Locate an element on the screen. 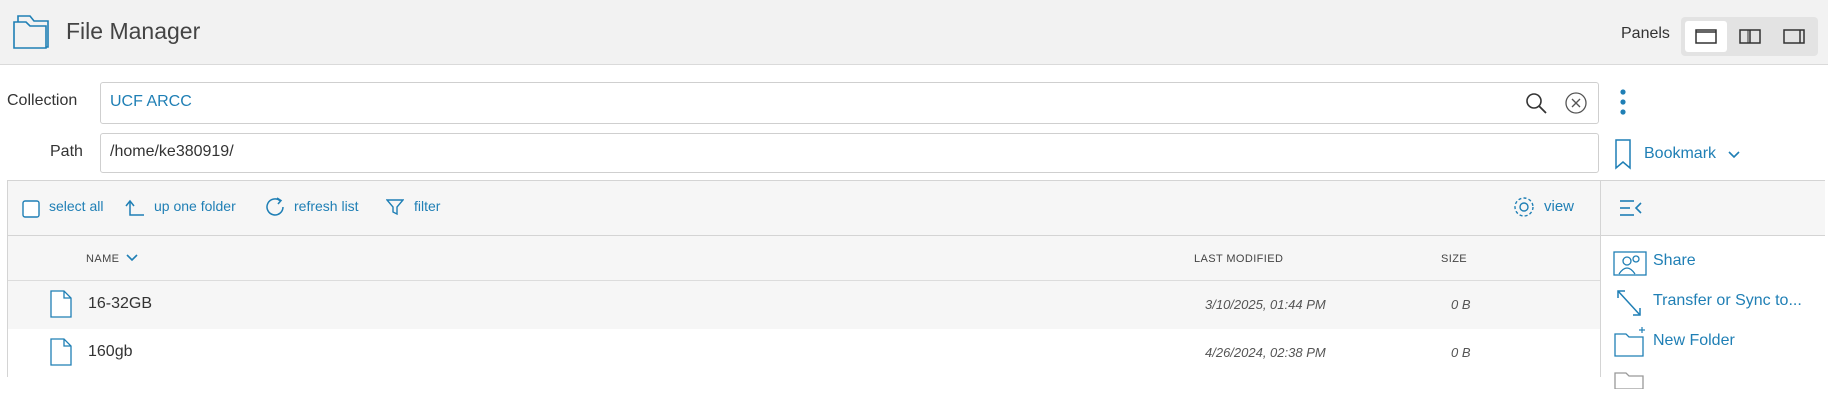 The height and width of the screenshot is (401, 1828). collection-value: UCF ARCC is located at coordinates (151, 102).